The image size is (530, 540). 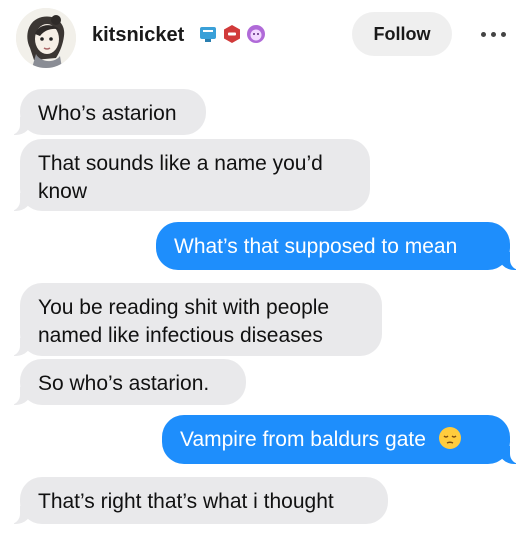 I want to click on badge-list, so click(x=232, y=34).